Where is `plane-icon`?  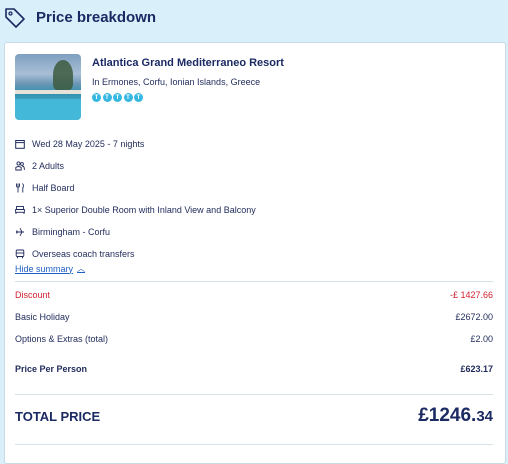
plane-icon is located at coordinates (20, 232).